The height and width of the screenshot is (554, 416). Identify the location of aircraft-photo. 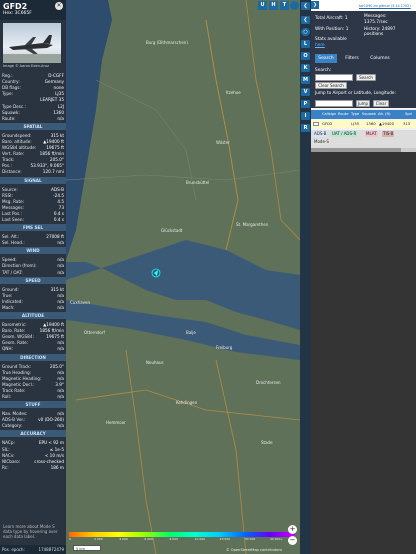
(32, 43).